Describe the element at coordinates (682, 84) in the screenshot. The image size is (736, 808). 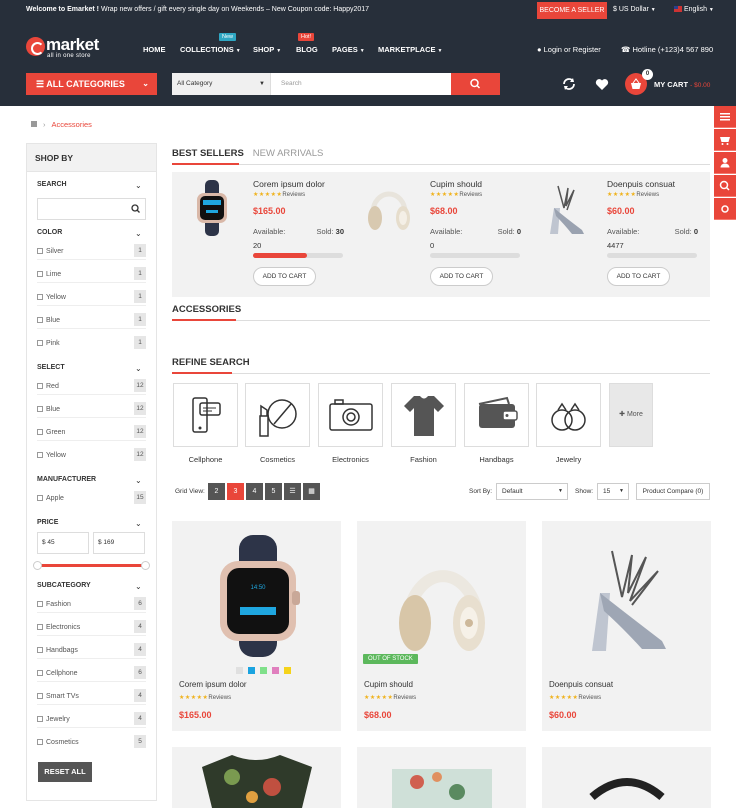
I see `my-cart-label: MY CART - $0.00` at that location.